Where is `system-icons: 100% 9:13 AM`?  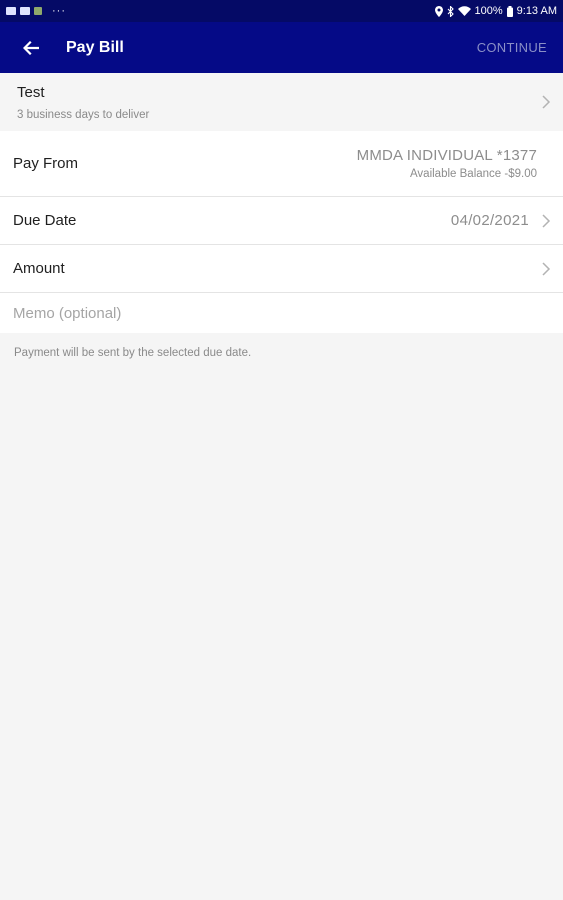
system-icons: 100% 9:13 AM is located at coordinates (495, 11).